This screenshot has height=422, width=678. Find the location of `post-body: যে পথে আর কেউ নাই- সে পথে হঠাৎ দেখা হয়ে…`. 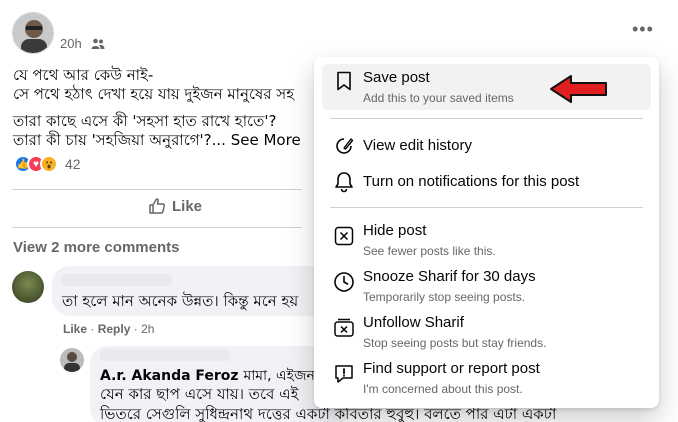

post-body: যে পথে আর কেউ নাই- সে পথে হঠাৎ দেখা হয়ে… is located at coordinates (157, 108).